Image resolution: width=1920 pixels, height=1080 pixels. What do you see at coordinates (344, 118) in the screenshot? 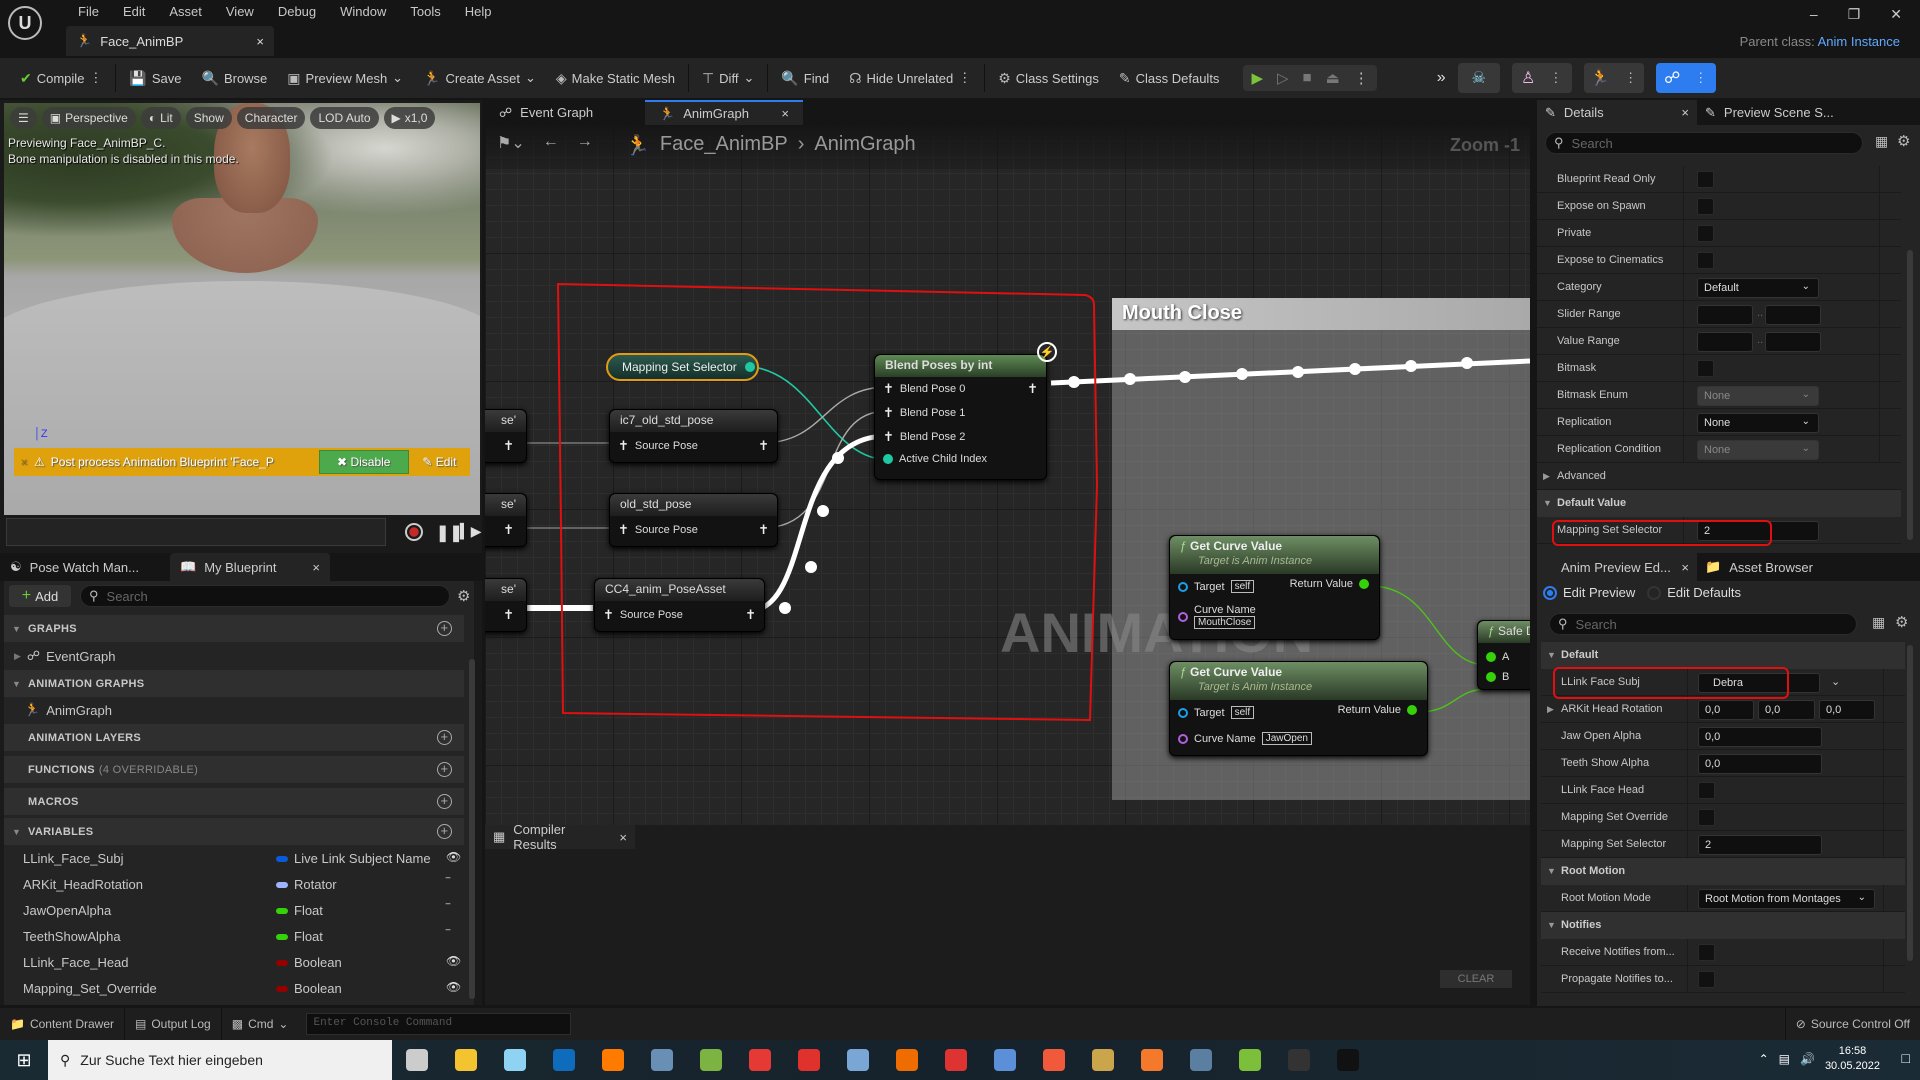
I see `lod-button: LOD Auto` at bounding box center [344, 118].